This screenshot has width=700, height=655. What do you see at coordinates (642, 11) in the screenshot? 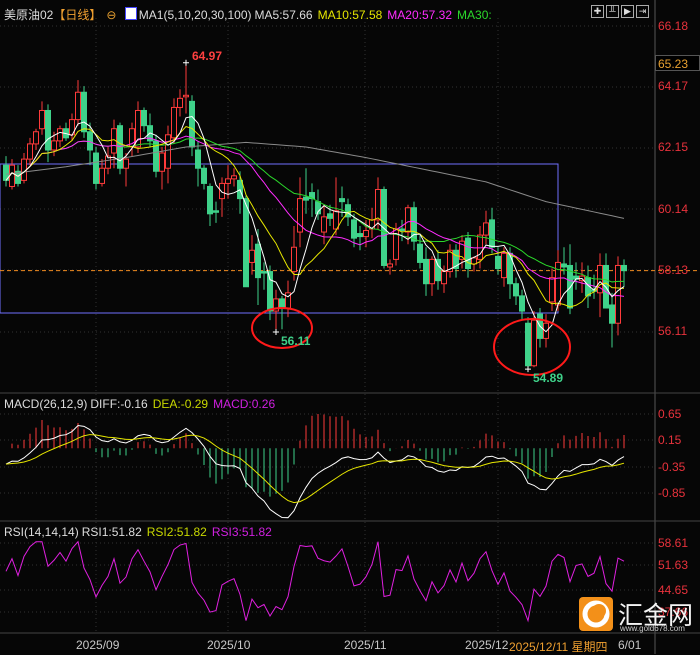
I see `exit-icon: ⇥` at bounding box center [642, 11].